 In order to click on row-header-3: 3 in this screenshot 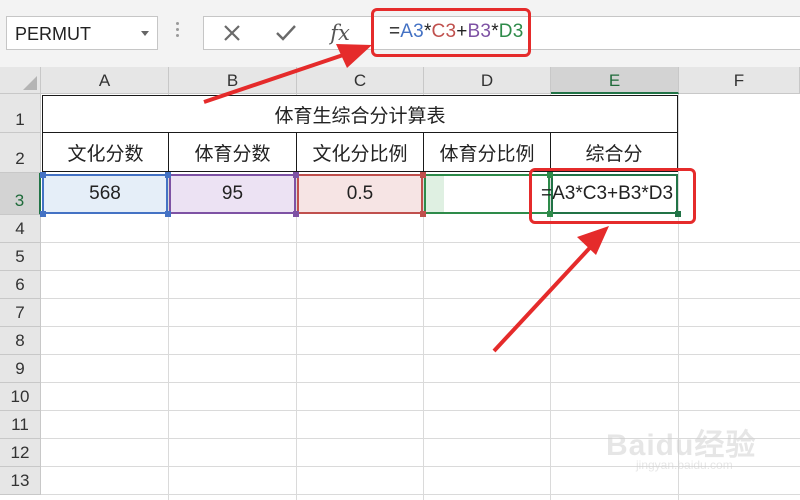, I will do `click(20, 194)`.